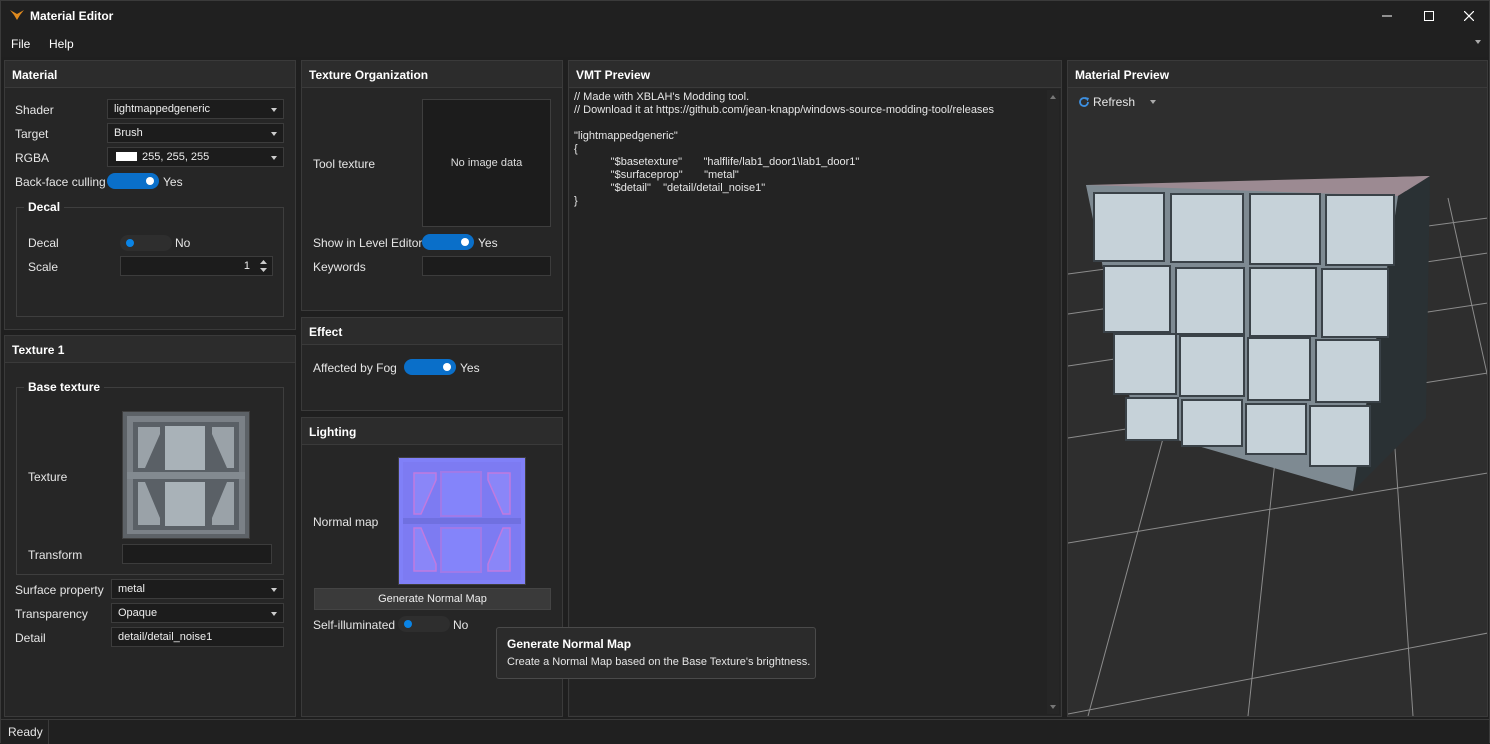 The width and height of the screenshot is (1490, 744). I want to click on scale-label: Scale, so click(43, 267).